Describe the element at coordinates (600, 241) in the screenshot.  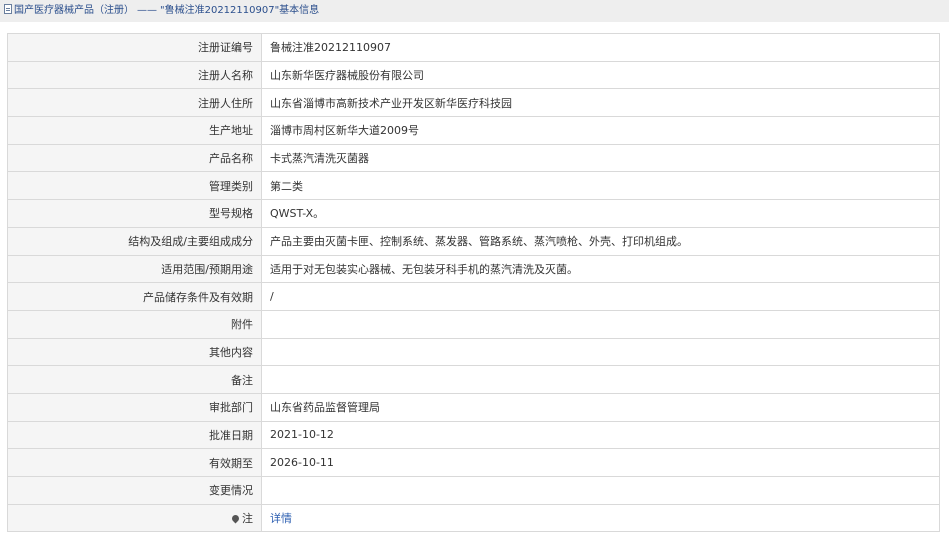
I see `row-value: 产品主要由灭菌卡匣、控制系统、蒸发器、管路系统、蒸汽喷枪、外壳、打印机组成。` at that location.